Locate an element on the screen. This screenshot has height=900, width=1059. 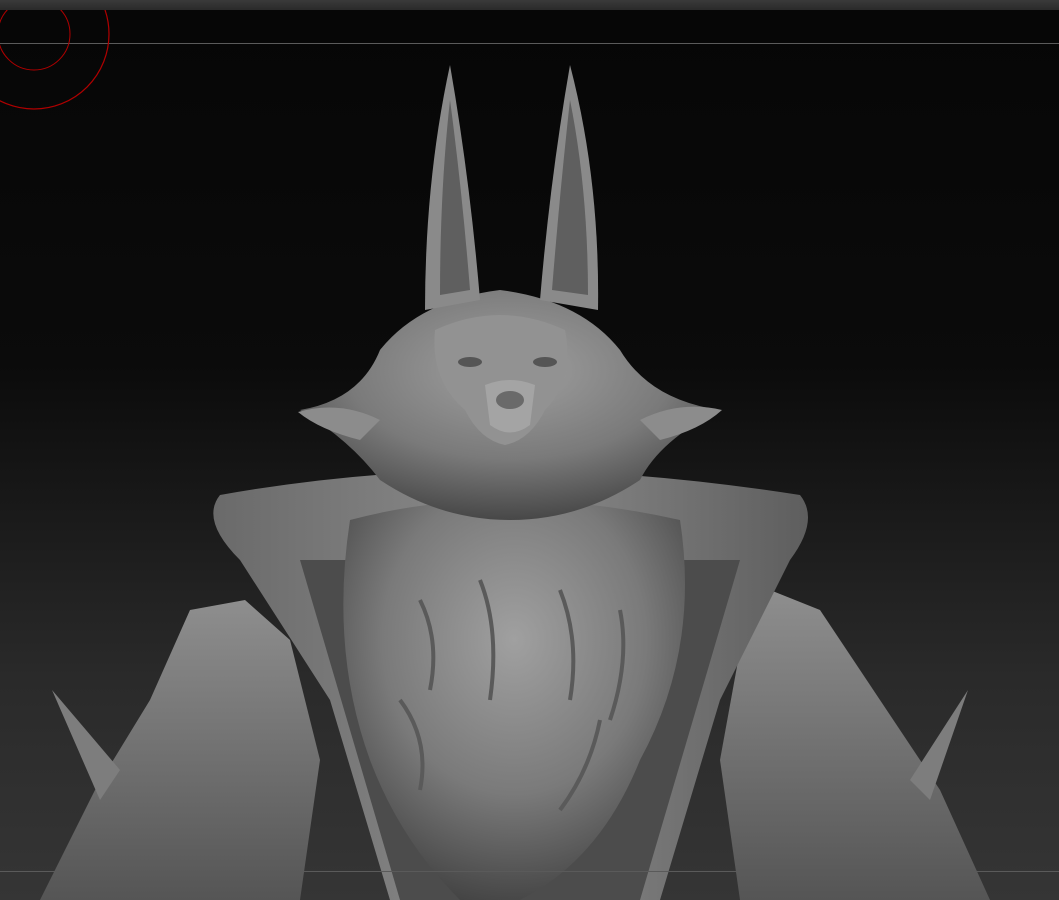
document-bottom-edge is located at coordinates (529, 871).